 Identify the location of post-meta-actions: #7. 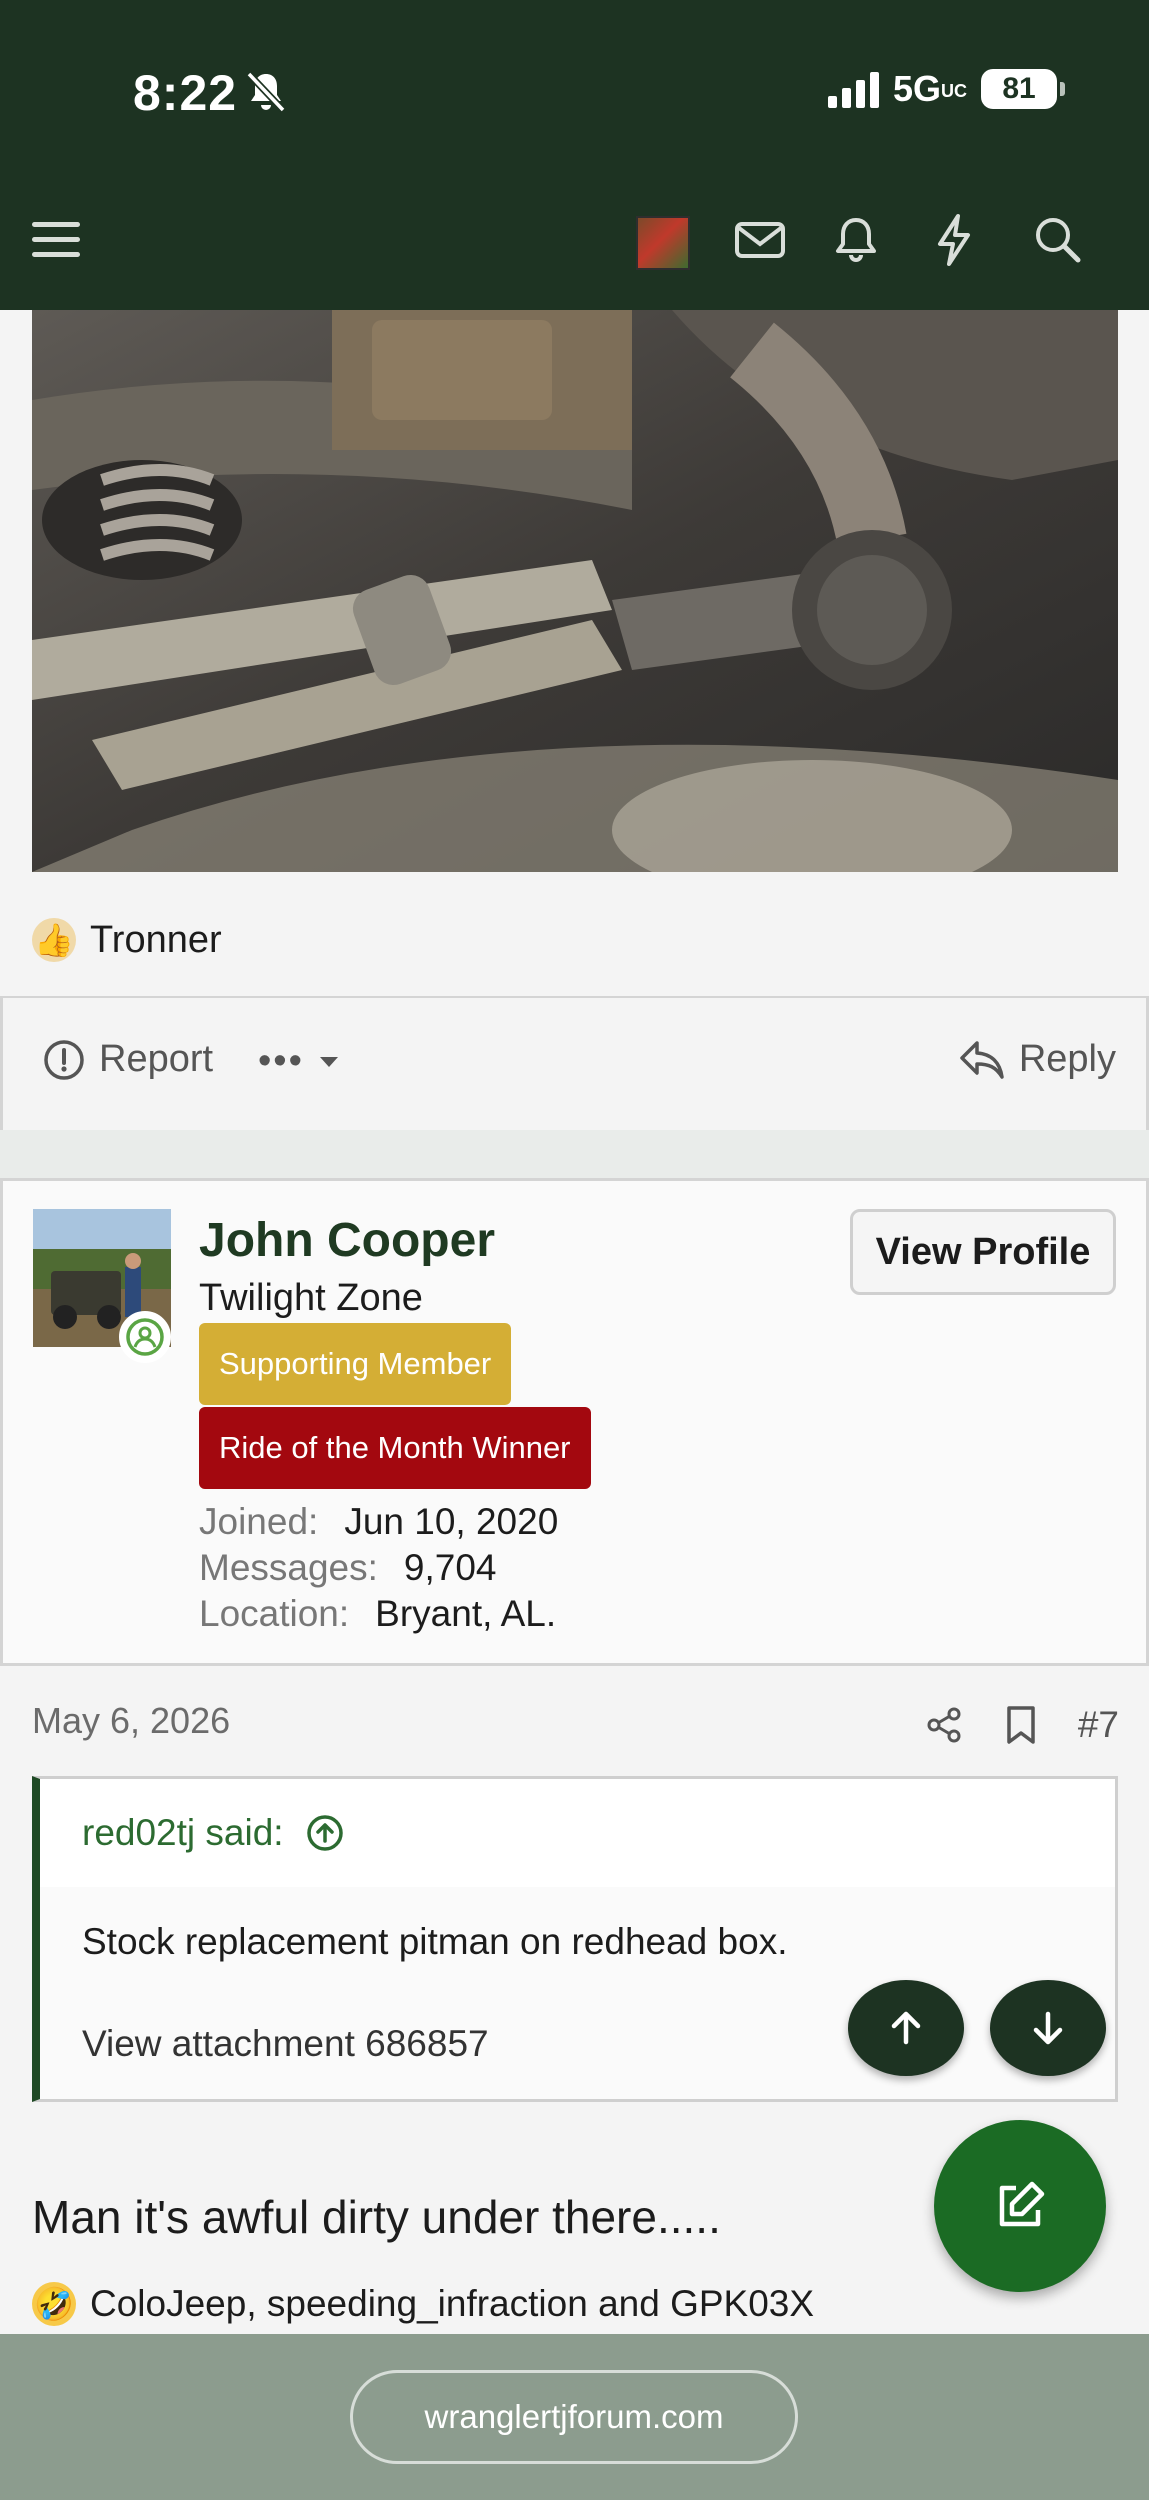
(1021, 1725).